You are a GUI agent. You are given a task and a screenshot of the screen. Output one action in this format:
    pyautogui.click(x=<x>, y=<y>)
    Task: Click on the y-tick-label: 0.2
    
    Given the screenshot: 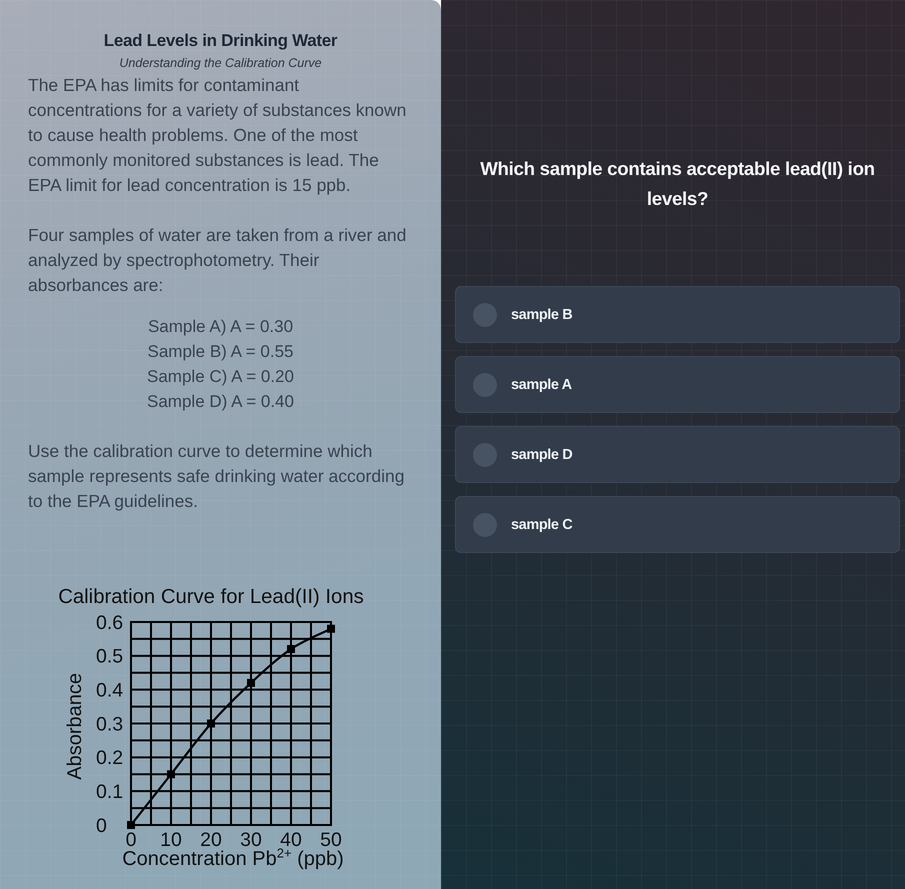 What is the action you would take?
    pyautogui.click(x=110, y=758)
    